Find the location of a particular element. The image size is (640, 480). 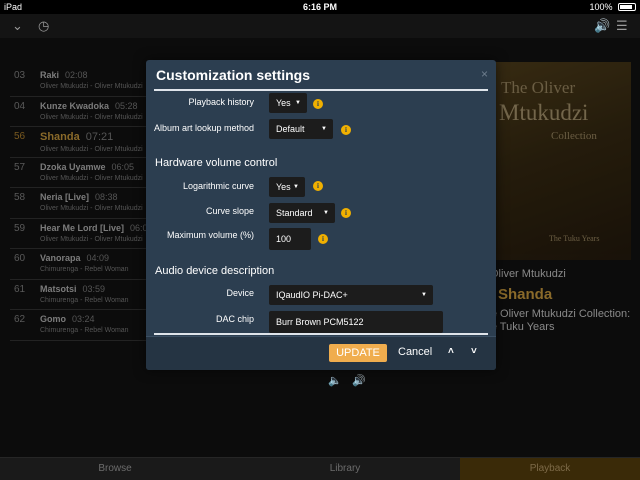

dac-chip-input: Burr Brown PCM5122 is located at coordinates (356, 322).